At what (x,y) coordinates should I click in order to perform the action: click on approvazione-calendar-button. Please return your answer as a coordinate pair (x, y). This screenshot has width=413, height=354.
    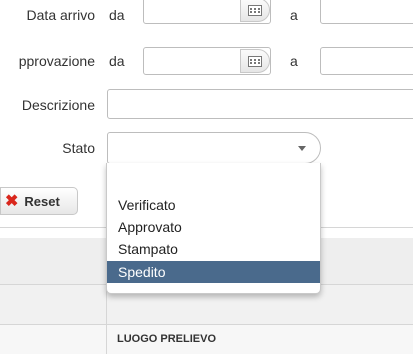
    Looking at the image, I should click on (255, 61).